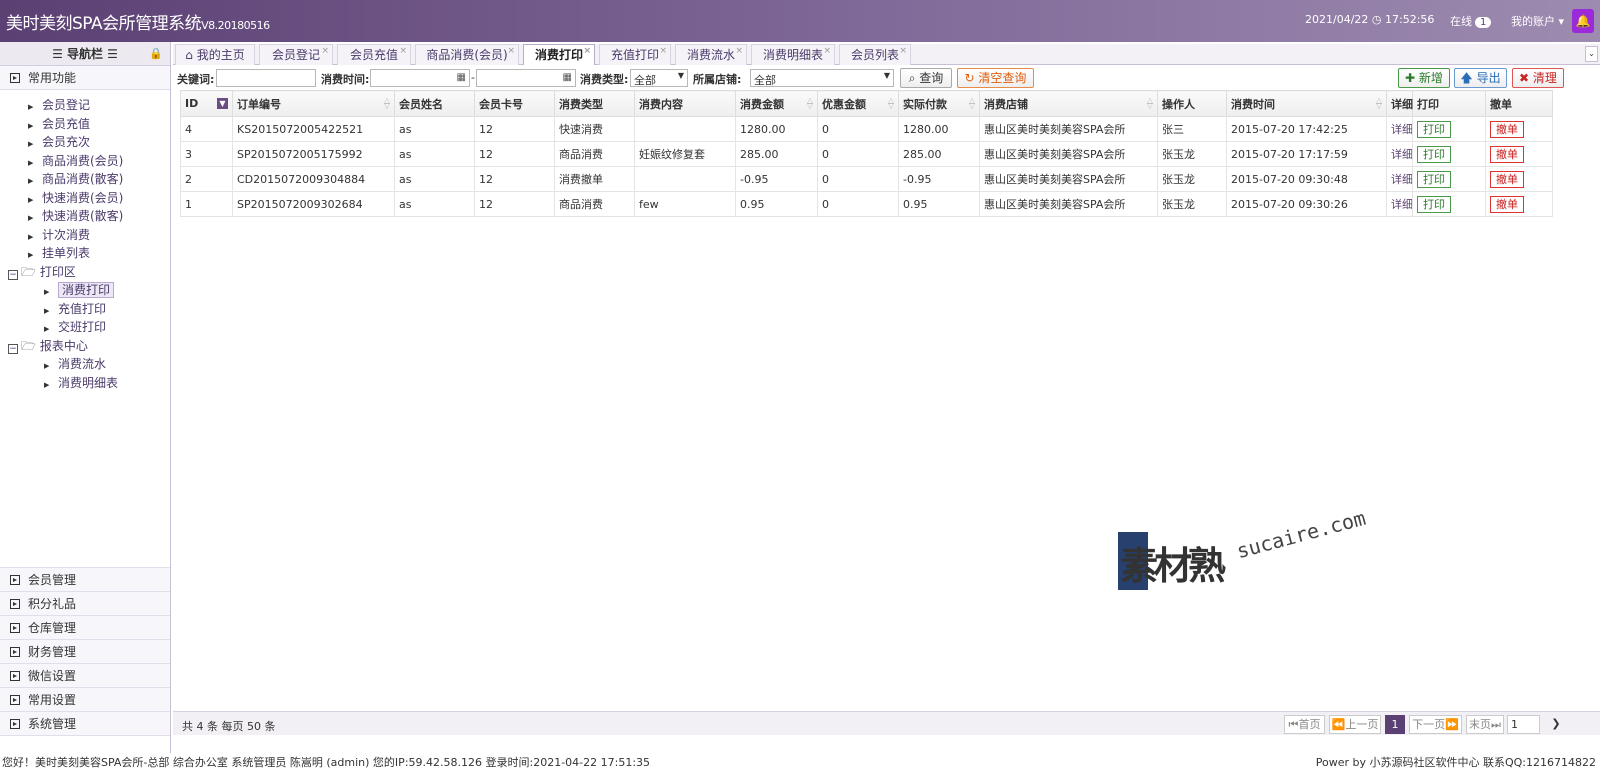 This screenshot has height=768, width=1600. What do you see at coordinates (85, 724) in the screenshot?
I see `sidebar-section-system: 系统管理` at bounding box center [85, 724].